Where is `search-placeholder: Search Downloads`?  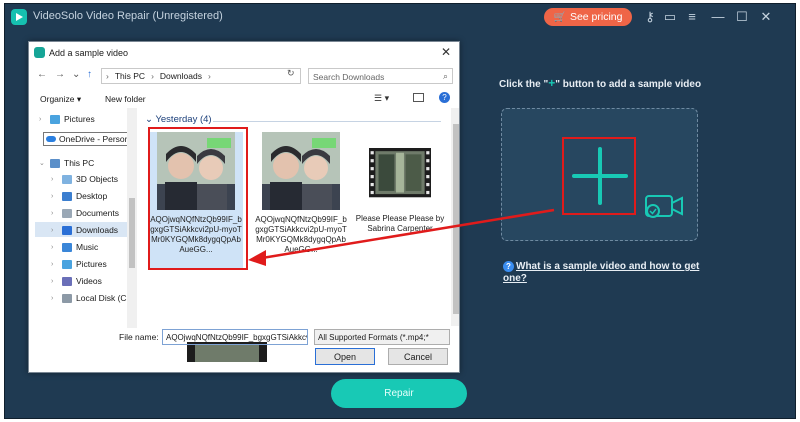
search-placeholder: Search Downloads is located at coordinates (349, 77).